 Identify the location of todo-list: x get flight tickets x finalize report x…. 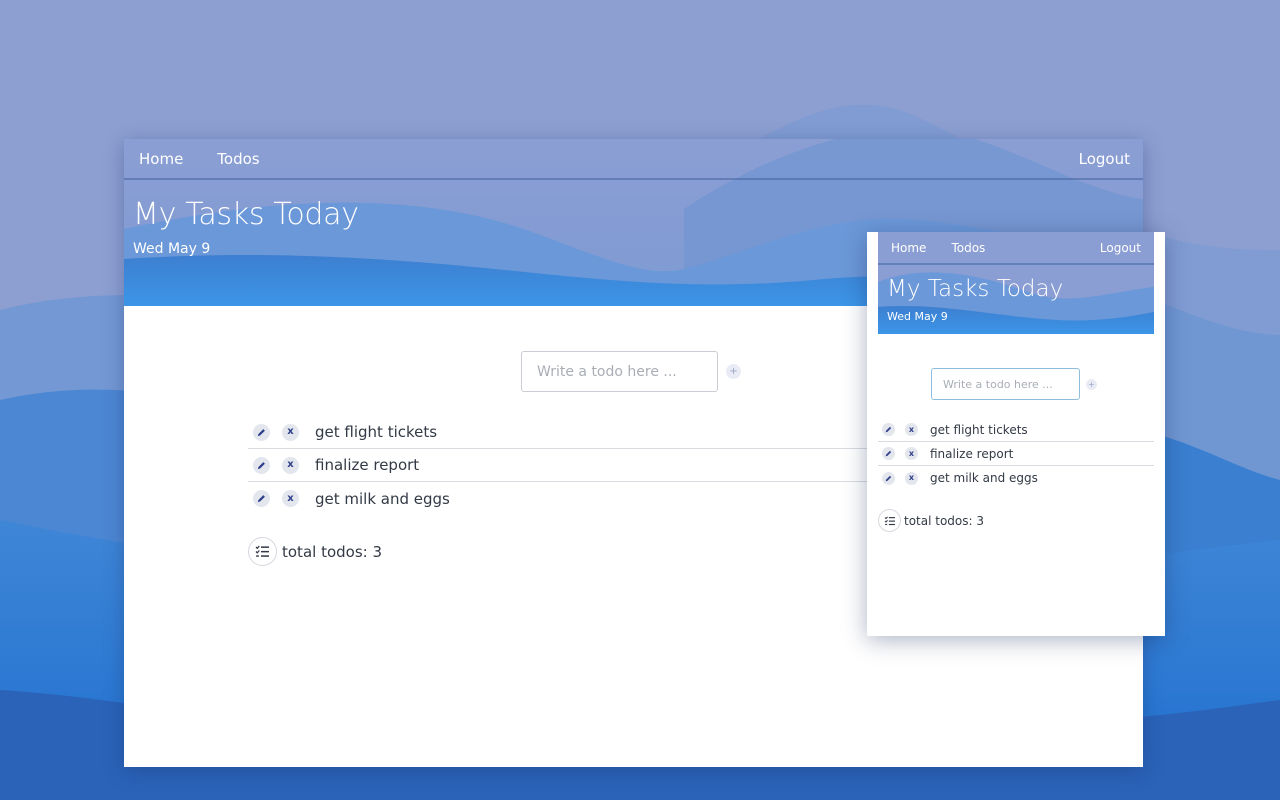
(1016, 454).